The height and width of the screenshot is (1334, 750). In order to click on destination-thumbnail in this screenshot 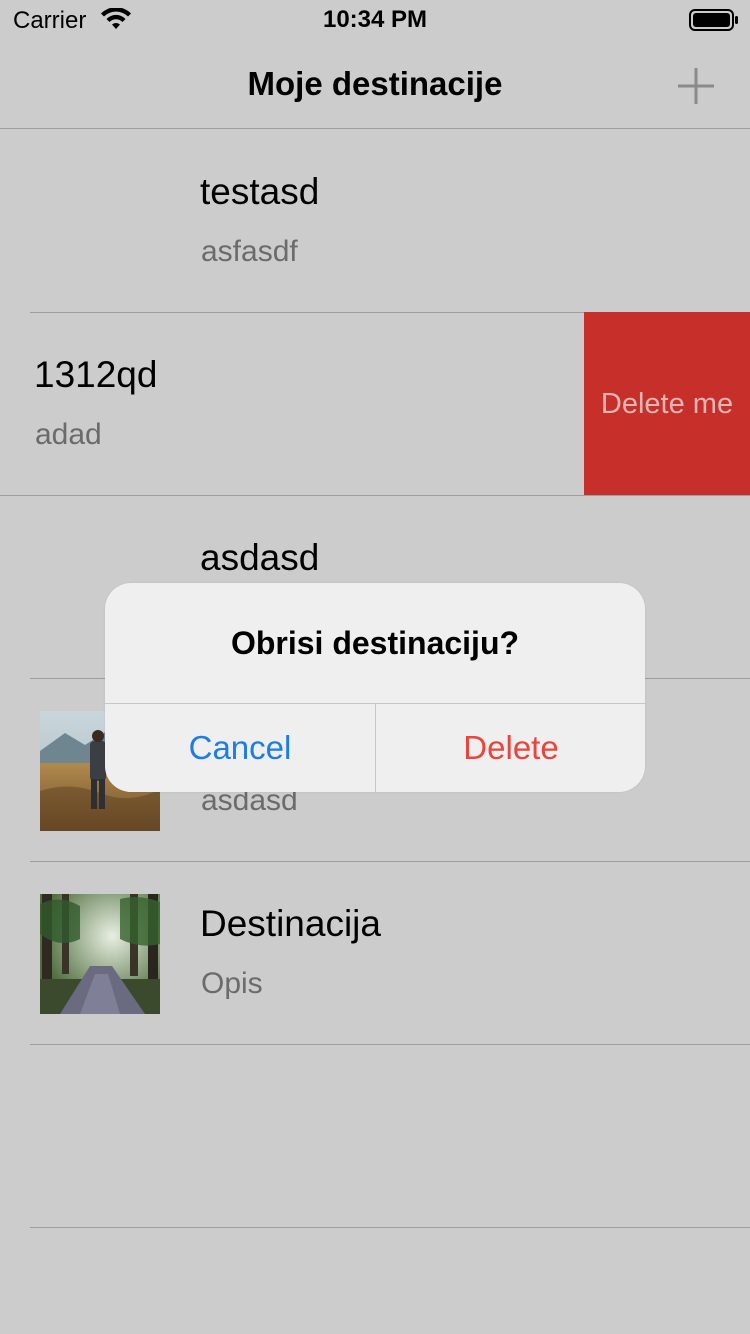, I will do `click(100, 954)`.